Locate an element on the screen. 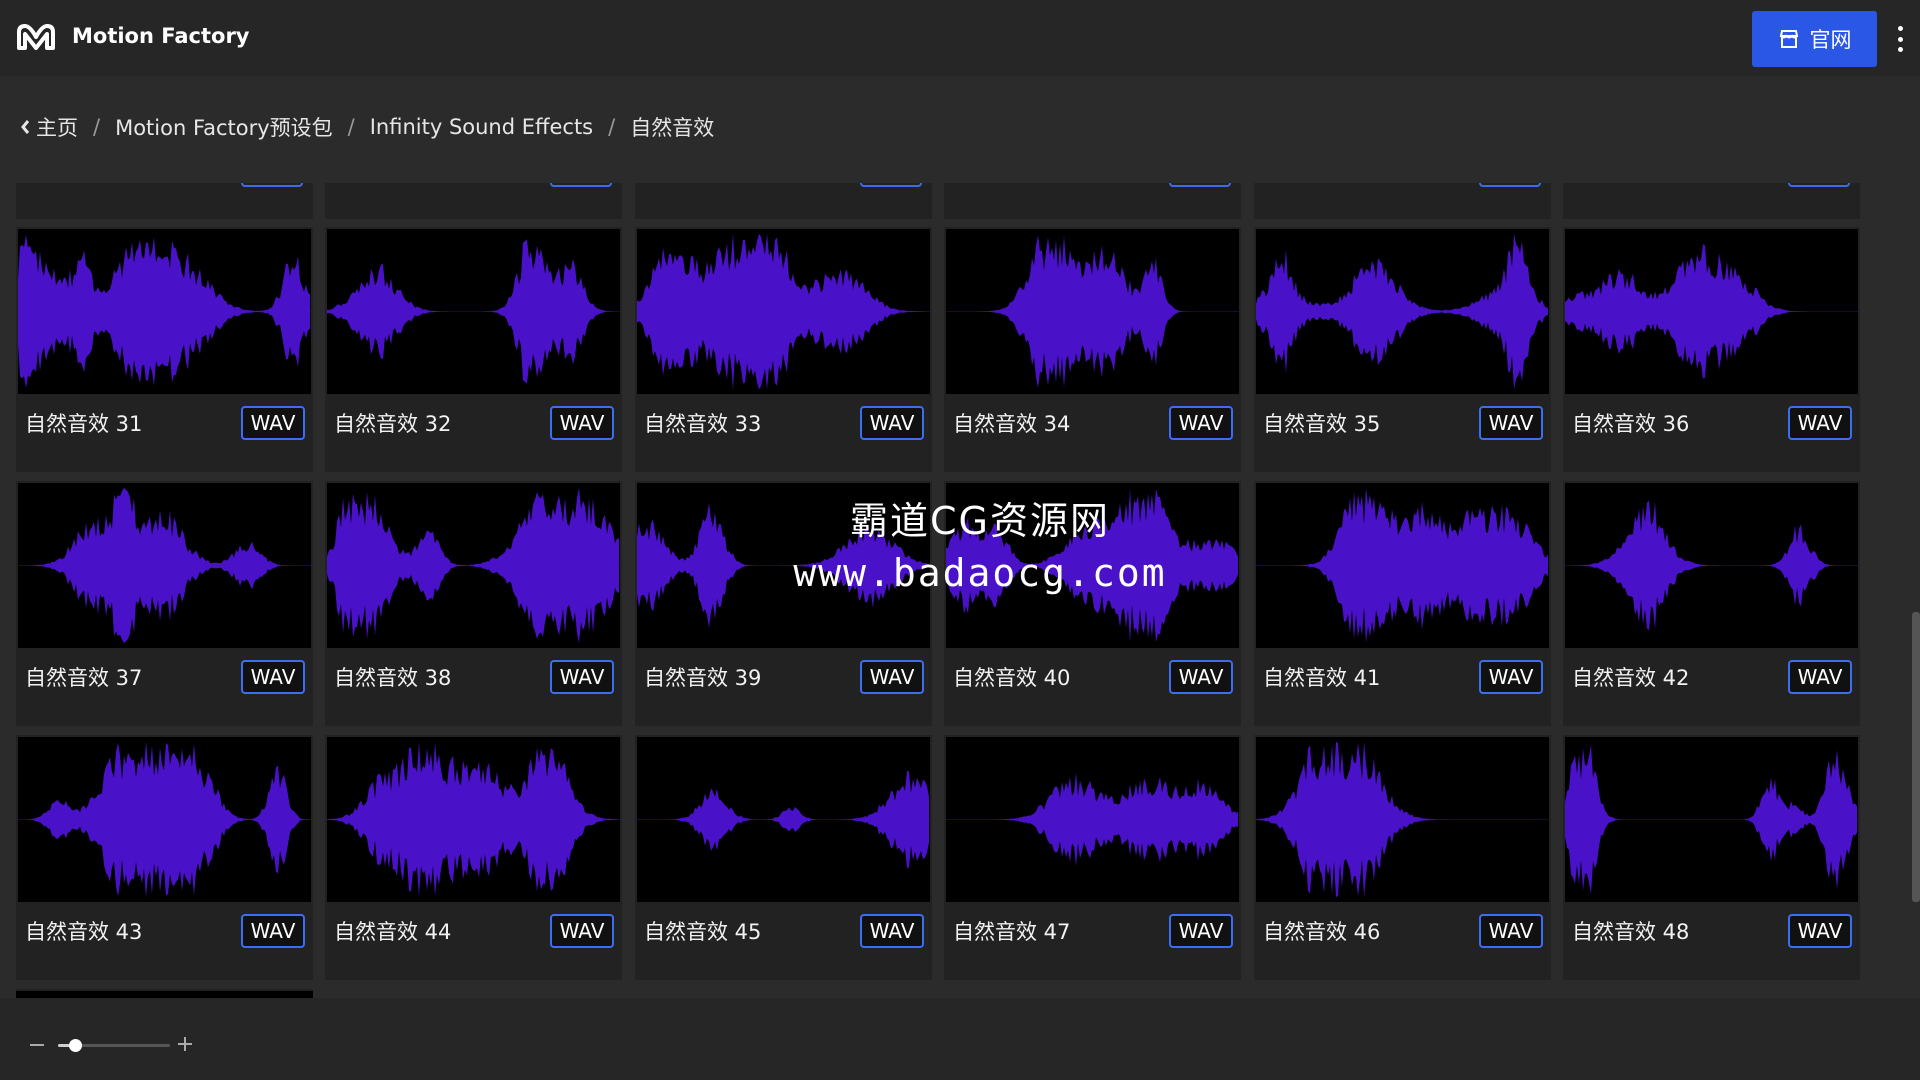 The width and height of the screenshot is (1920, 1080). asset-card: 自然音效 44 WAV is located at coordinates (473, 857).